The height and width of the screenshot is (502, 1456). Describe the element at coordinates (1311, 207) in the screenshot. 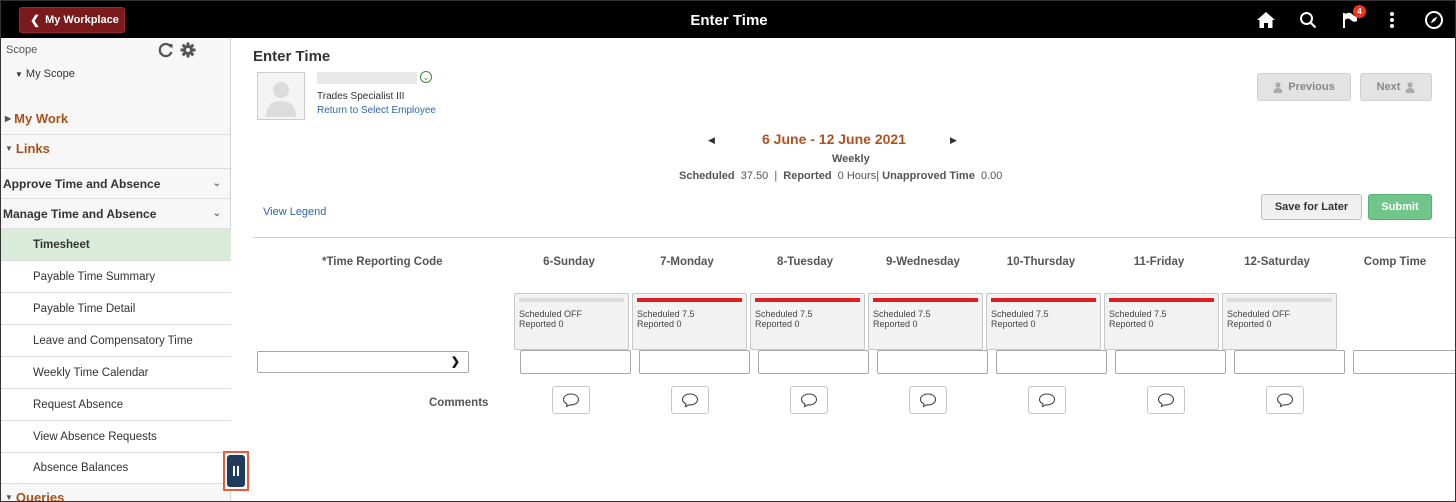

I see `save-for-later-button: Save for Later` at that location.